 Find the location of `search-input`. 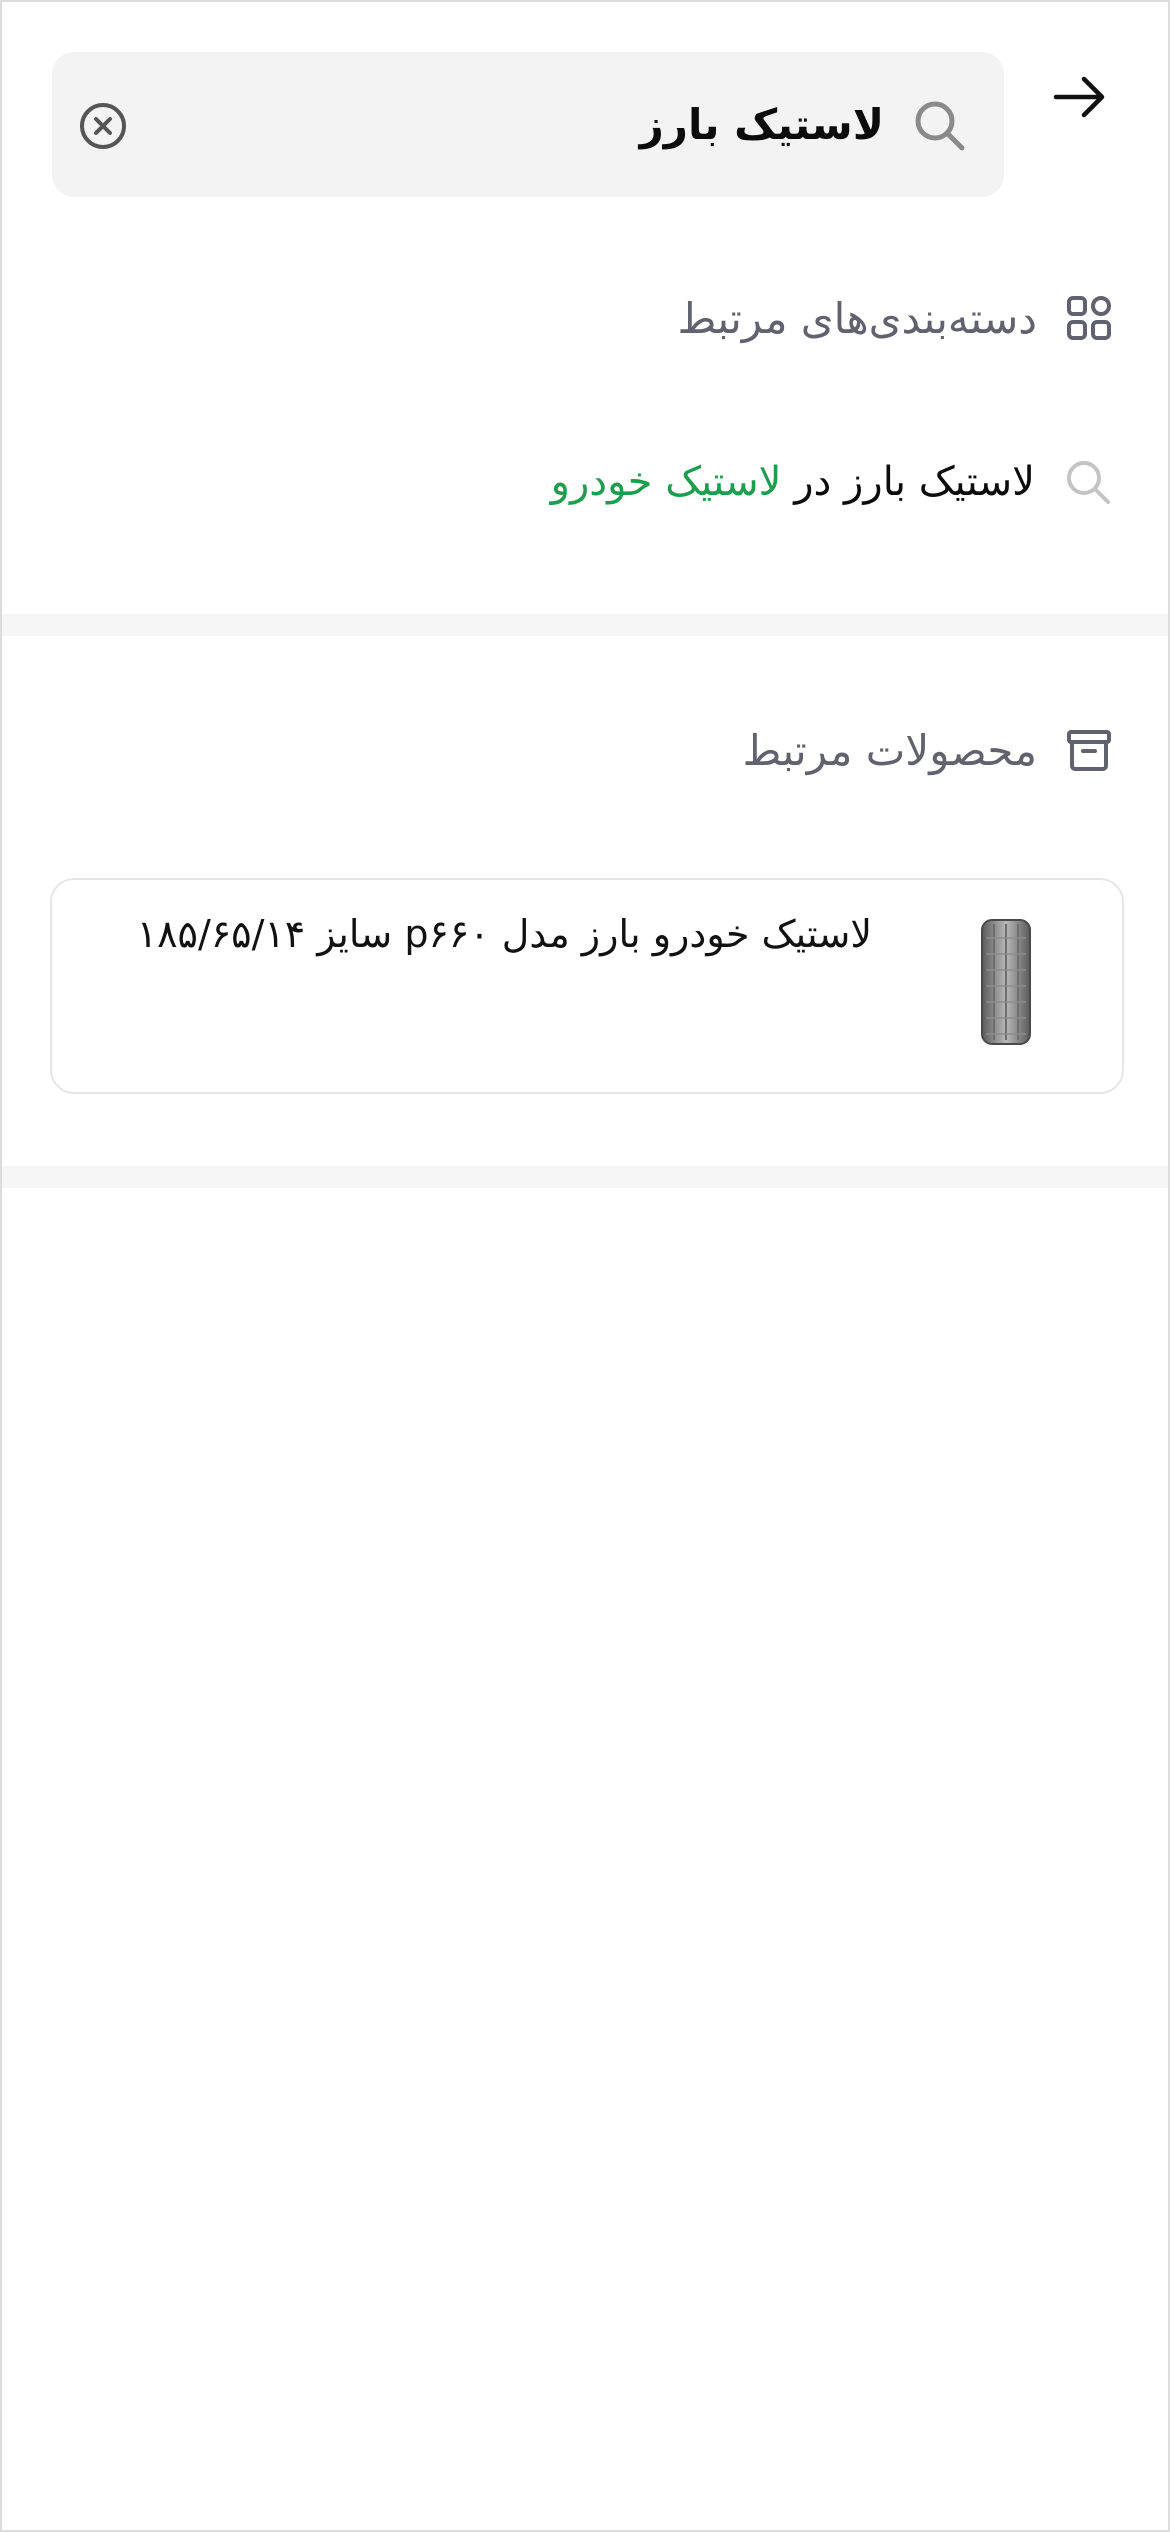

search-input is located at coordinates (534, 124).